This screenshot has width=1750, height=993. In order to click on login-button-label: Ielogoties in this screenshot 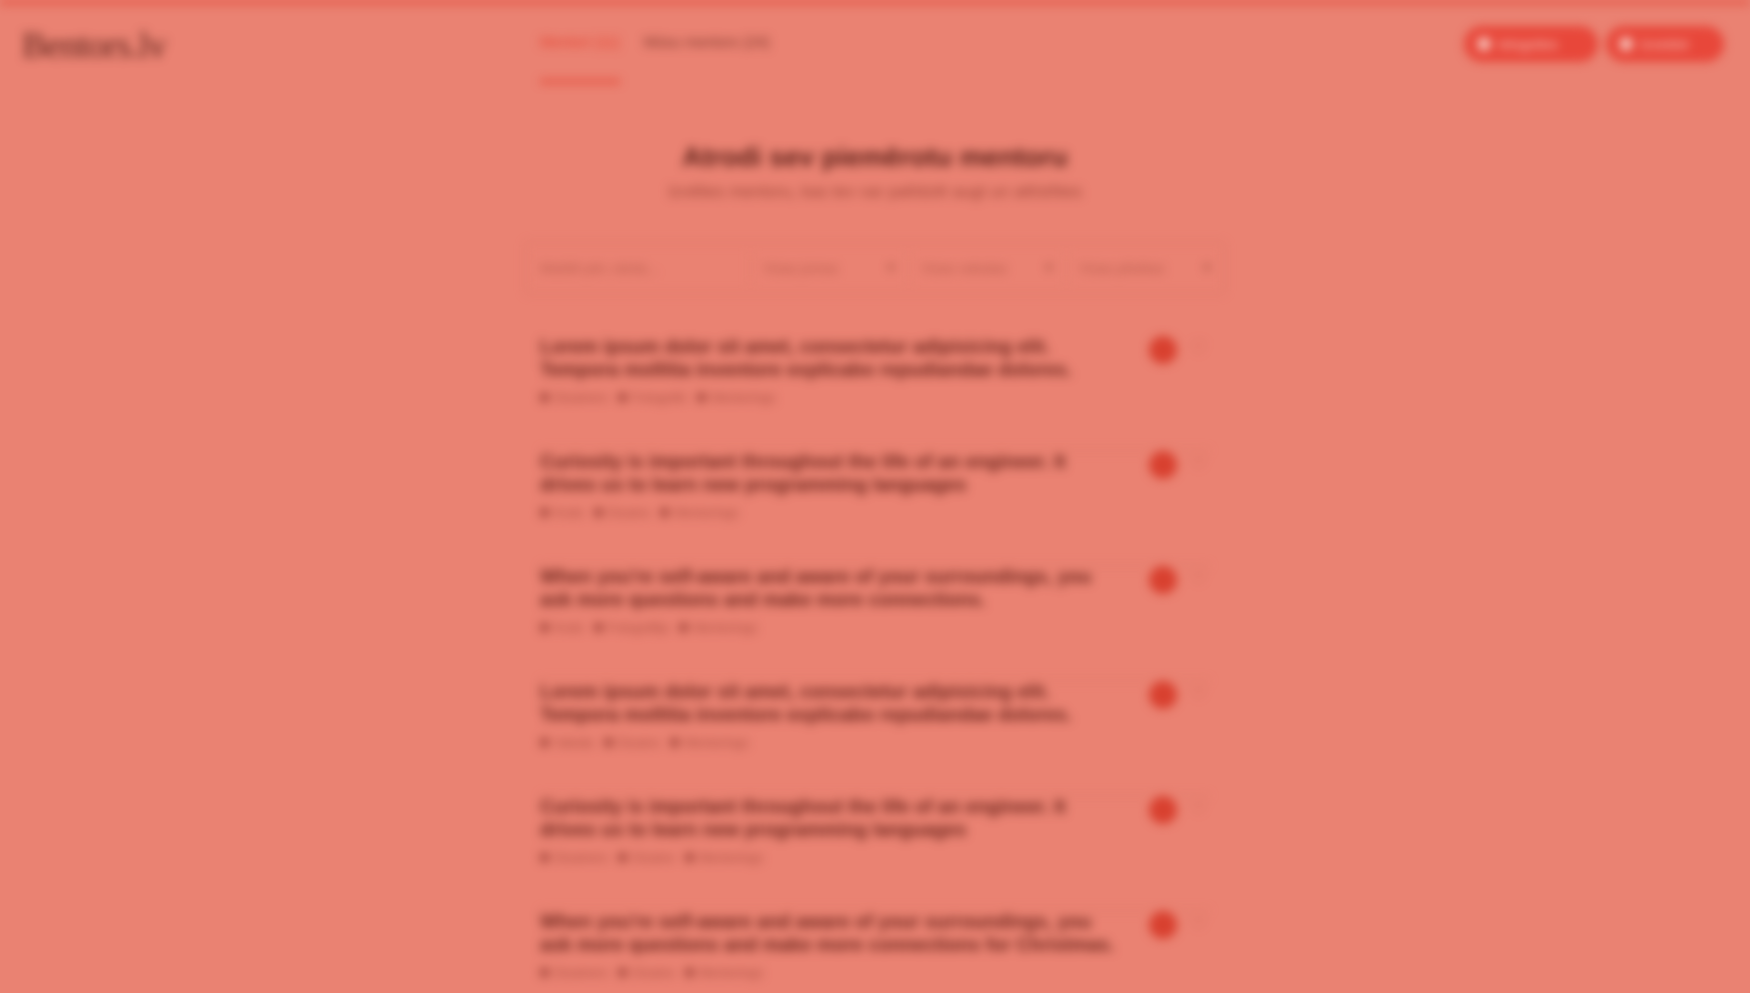, I will do `click(1528, 44)`.